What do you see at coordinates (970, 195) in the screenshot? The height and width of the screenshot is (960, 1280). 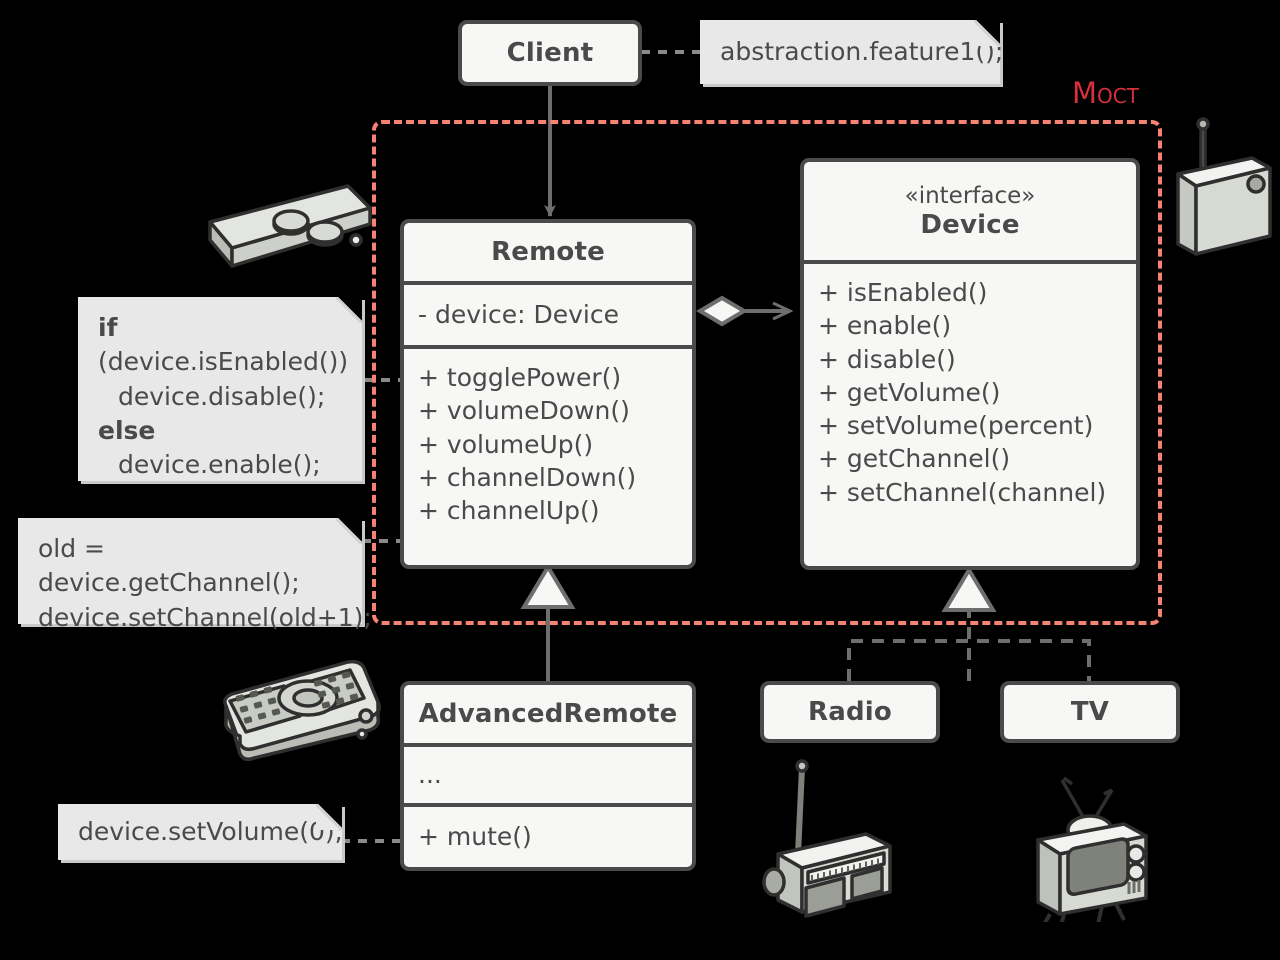 I see `class-device-stereotype: «interface»` at bounding box center [970, 195].